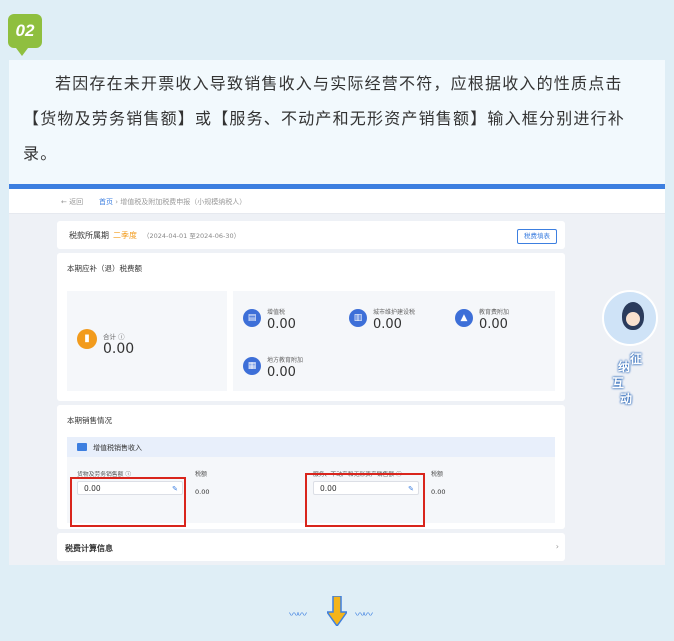 This screenshot has width=674, height=641. I want to click on breadcrumb: ← 返回 首页 › 增值税及附加税费申报（小规模纳税人）, so click(337, 201).